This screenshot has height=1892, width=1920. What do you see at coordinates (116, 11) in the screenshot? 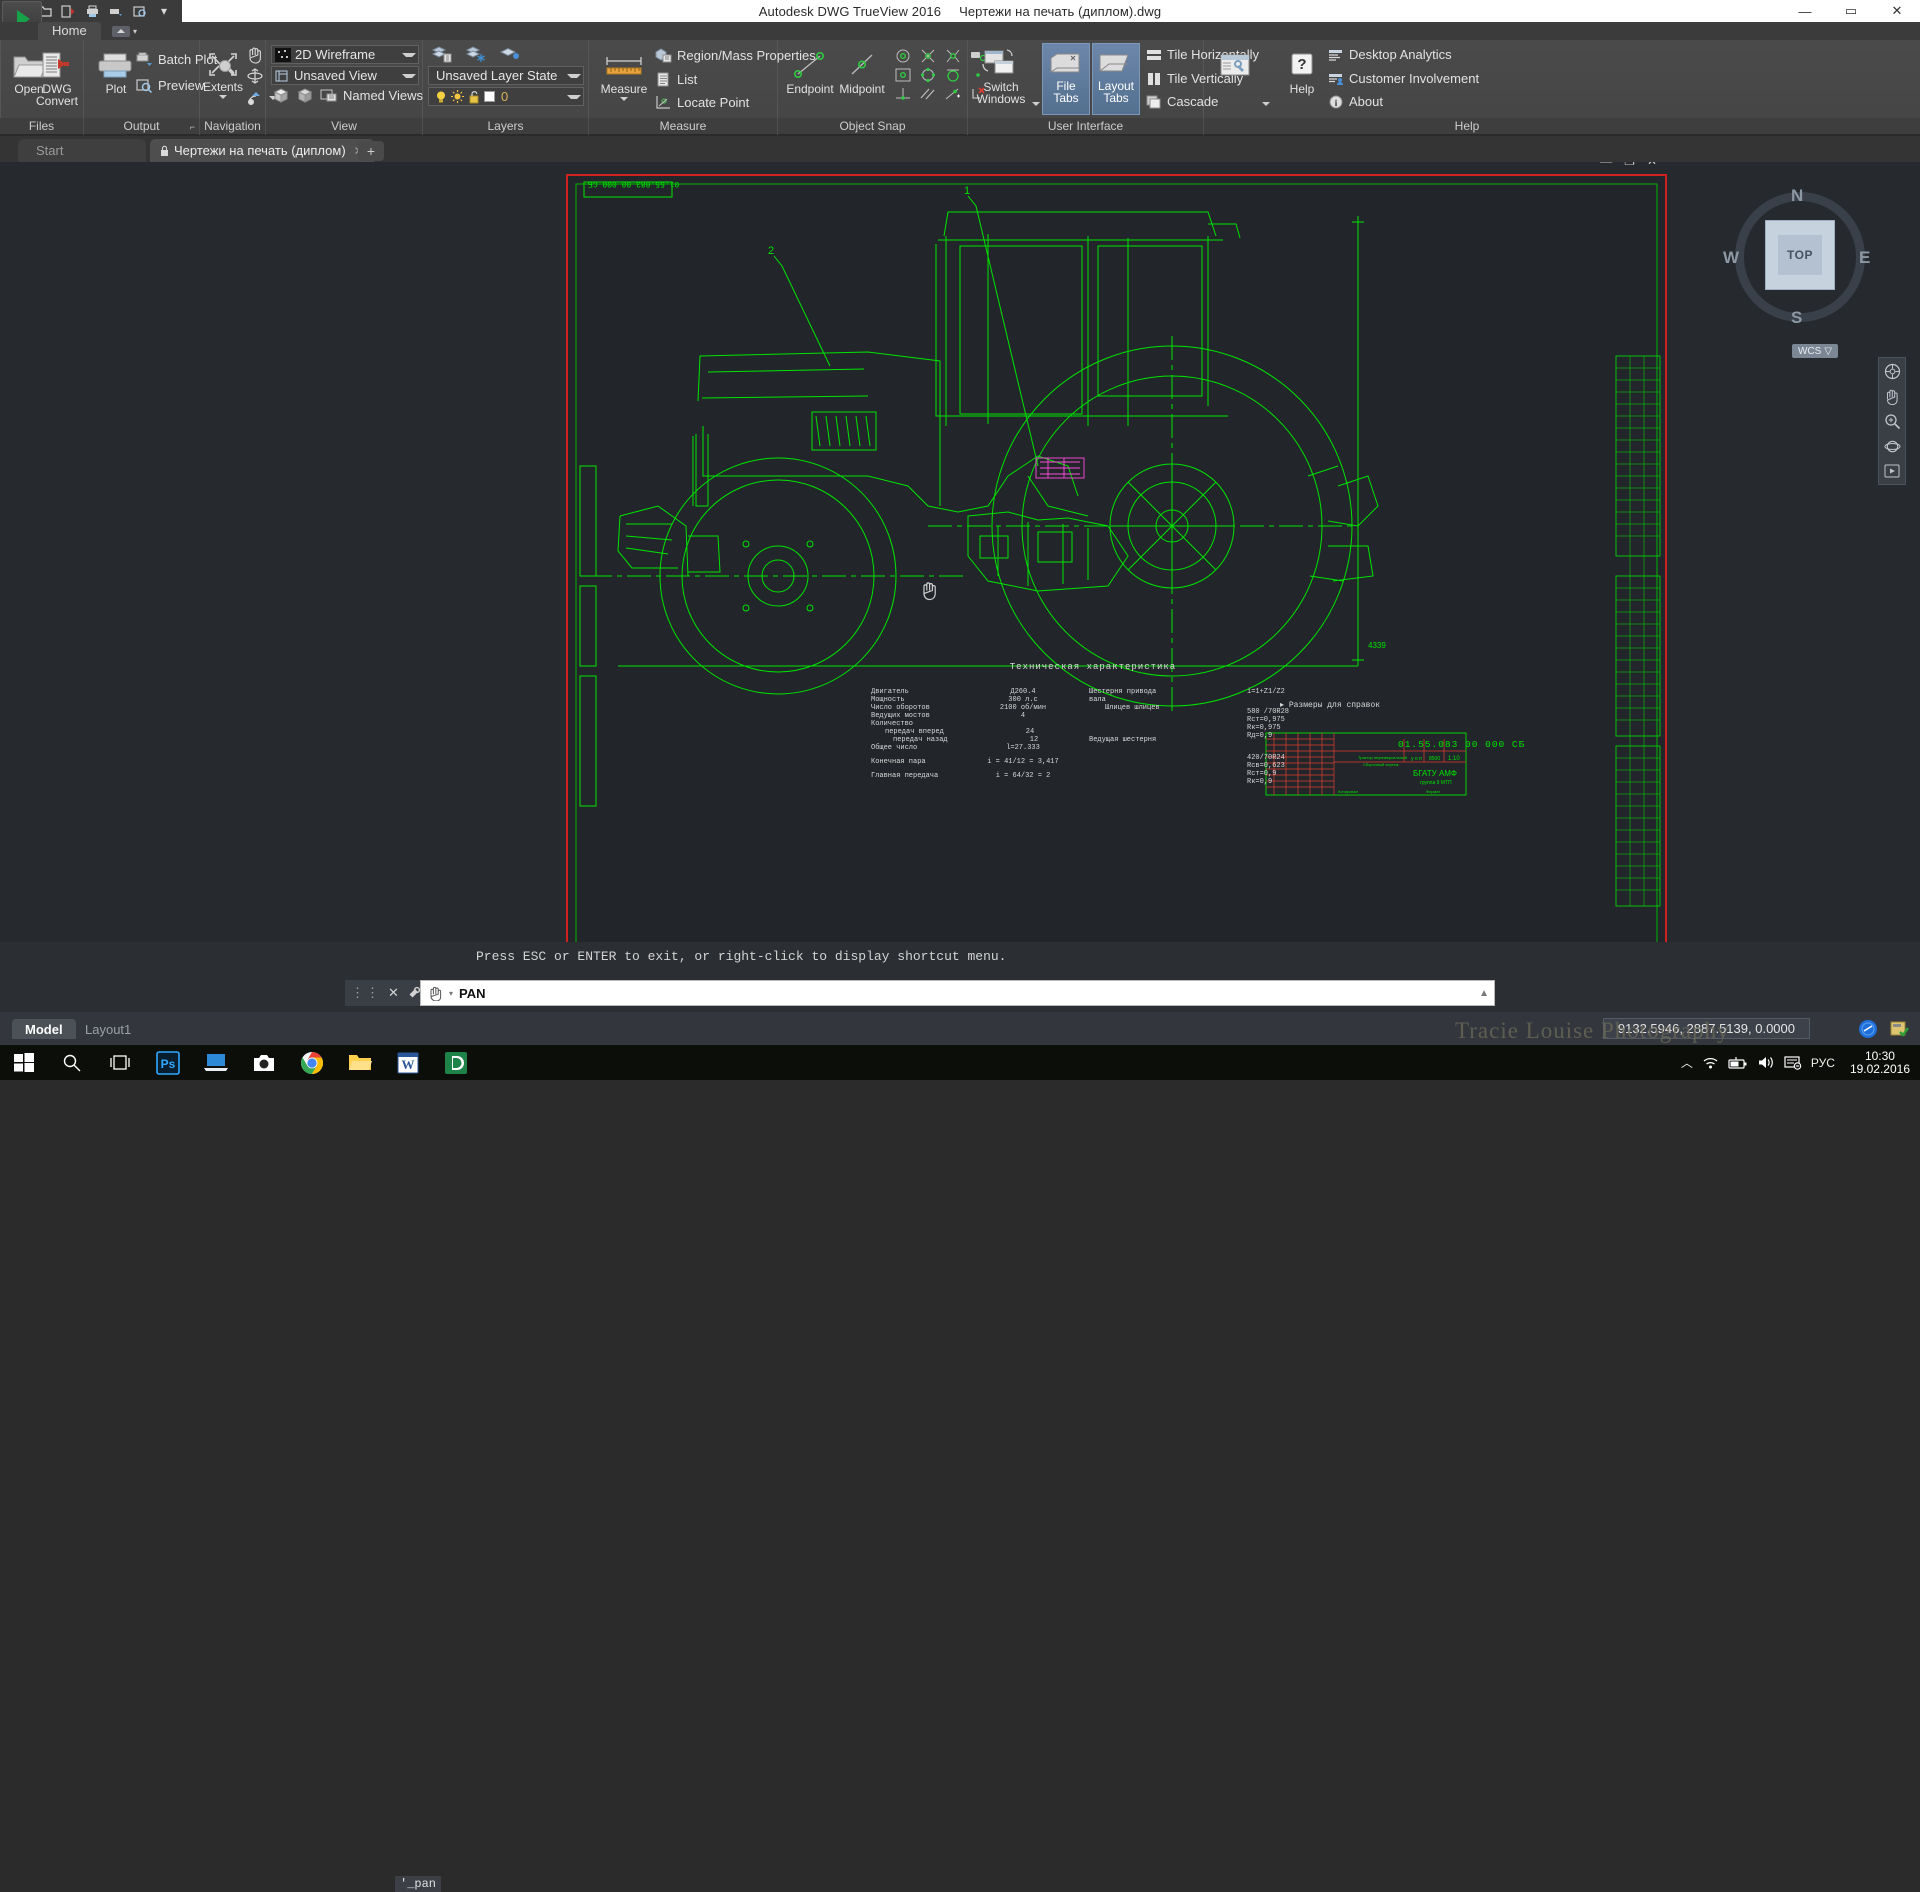
I see `batch-plot-icon` at bounding box center [116, 11].